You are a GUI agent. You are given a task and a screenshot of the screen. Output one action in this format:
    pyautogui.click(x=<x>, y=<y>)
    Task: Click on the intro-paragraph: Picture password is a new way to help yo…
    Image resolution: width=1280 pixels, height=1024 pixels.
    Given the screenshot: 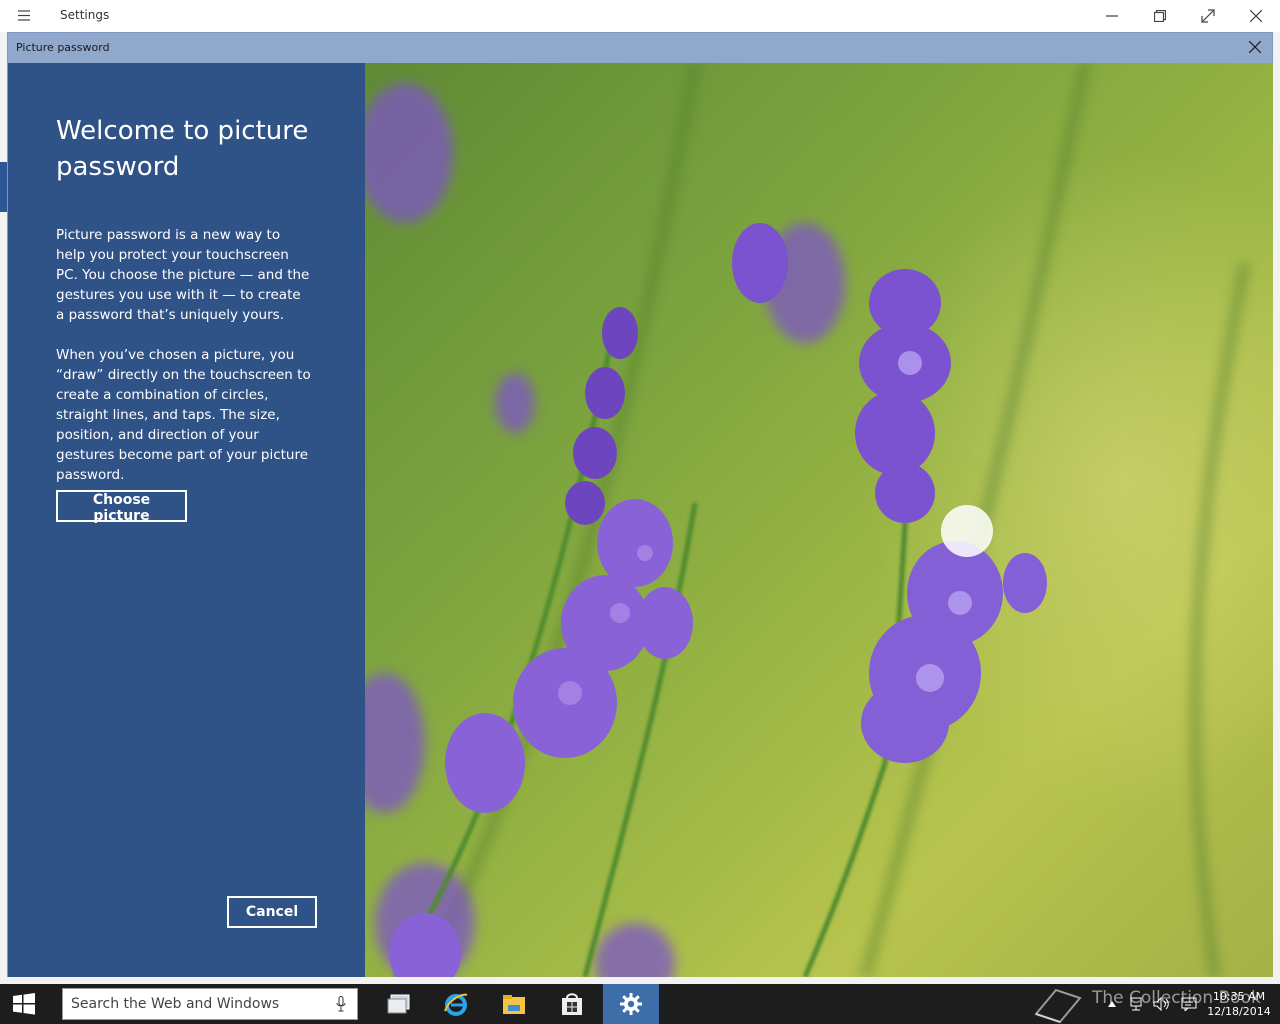 What is the action you would take?
    pyautogui.click(x=183, y=275)
    